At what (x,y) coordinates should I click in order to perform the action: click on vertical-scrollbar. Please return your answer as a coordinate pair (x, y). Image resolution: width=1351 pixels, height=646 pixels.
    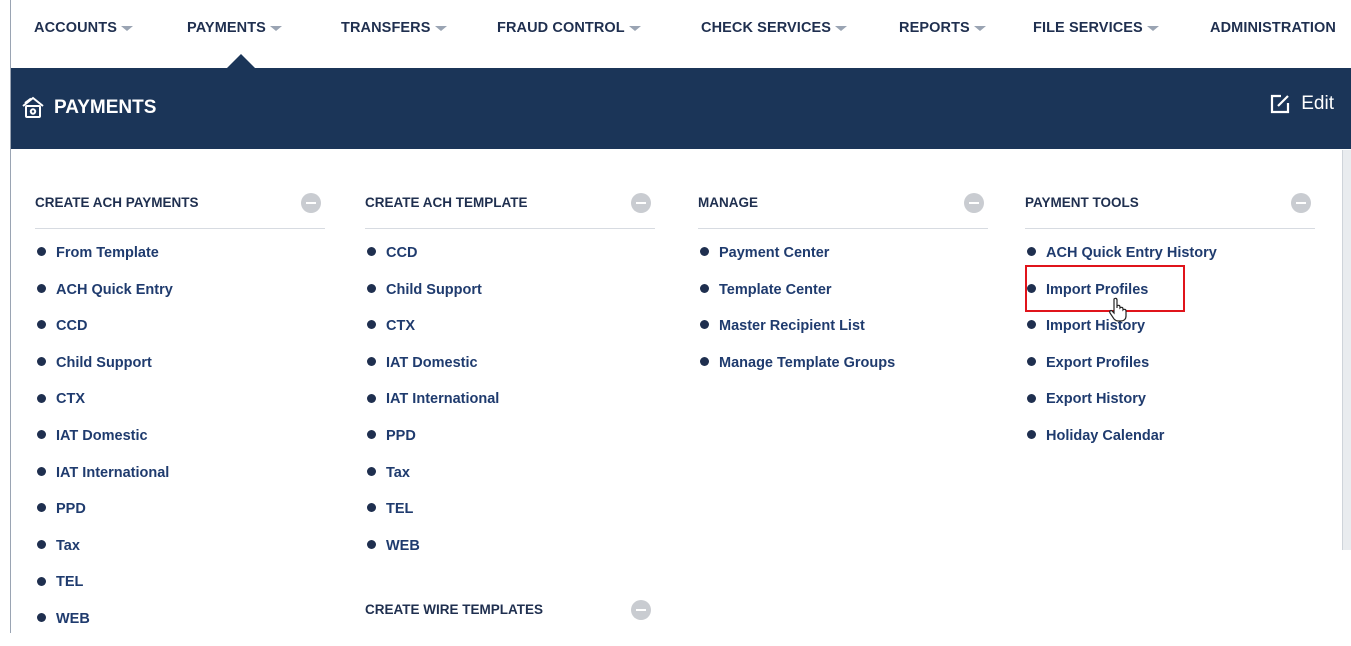
    Looking at the image, I should click on (1346, 350).